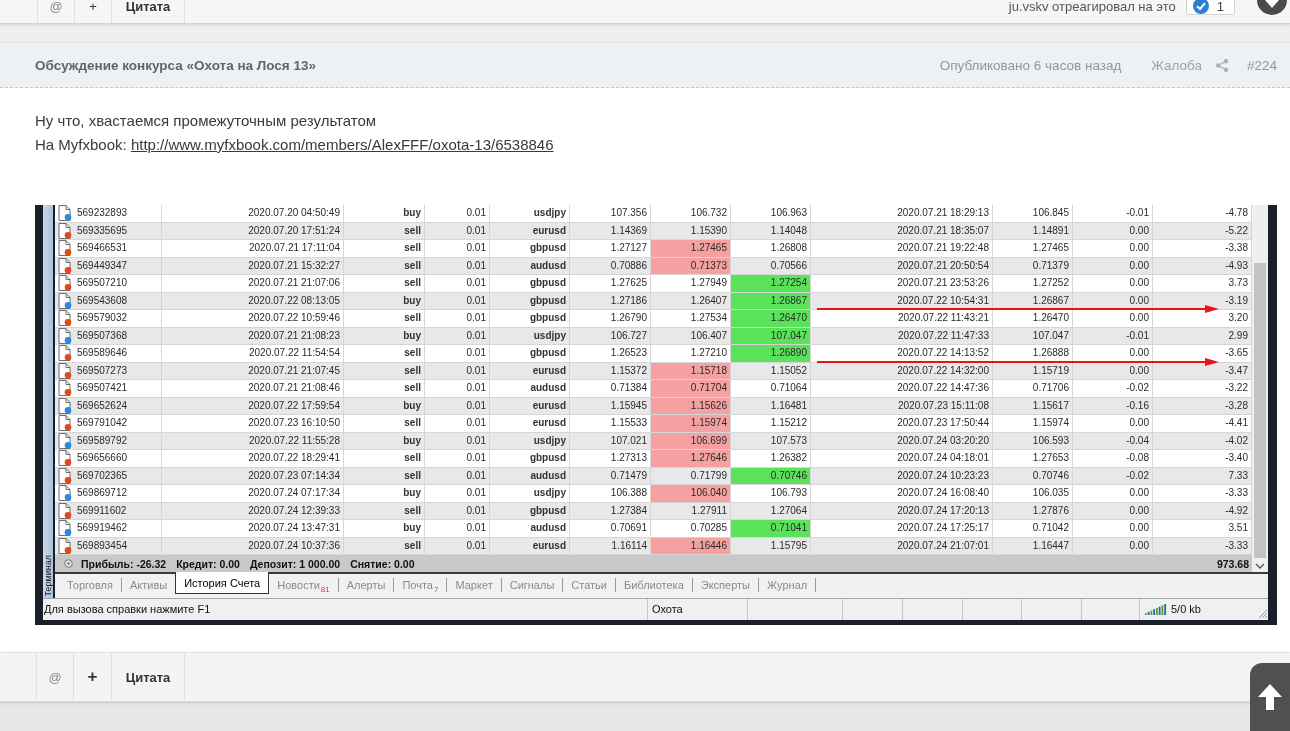 The image size is (1290, 731). Describe the element at coordinates (222, 583) in the screenshot. I see `terminal-tab: История Счета` at that location.